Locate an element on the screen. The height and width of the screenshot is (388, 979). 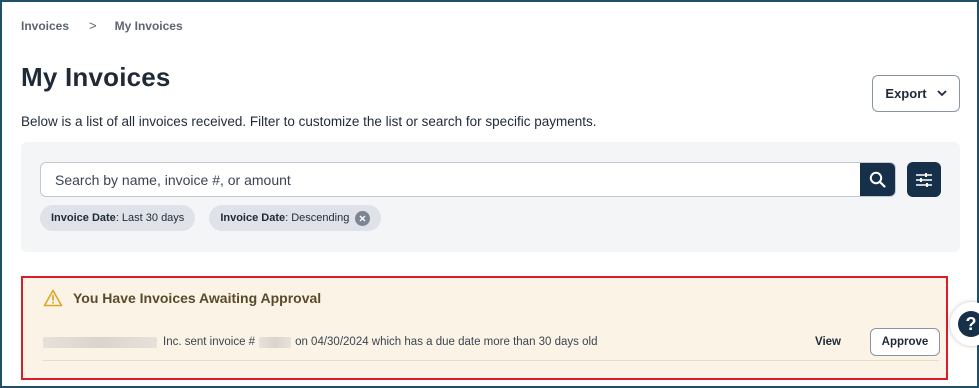
alert-row-text-part1: Inc. sent invoice # is located at coordinates (209, 342).